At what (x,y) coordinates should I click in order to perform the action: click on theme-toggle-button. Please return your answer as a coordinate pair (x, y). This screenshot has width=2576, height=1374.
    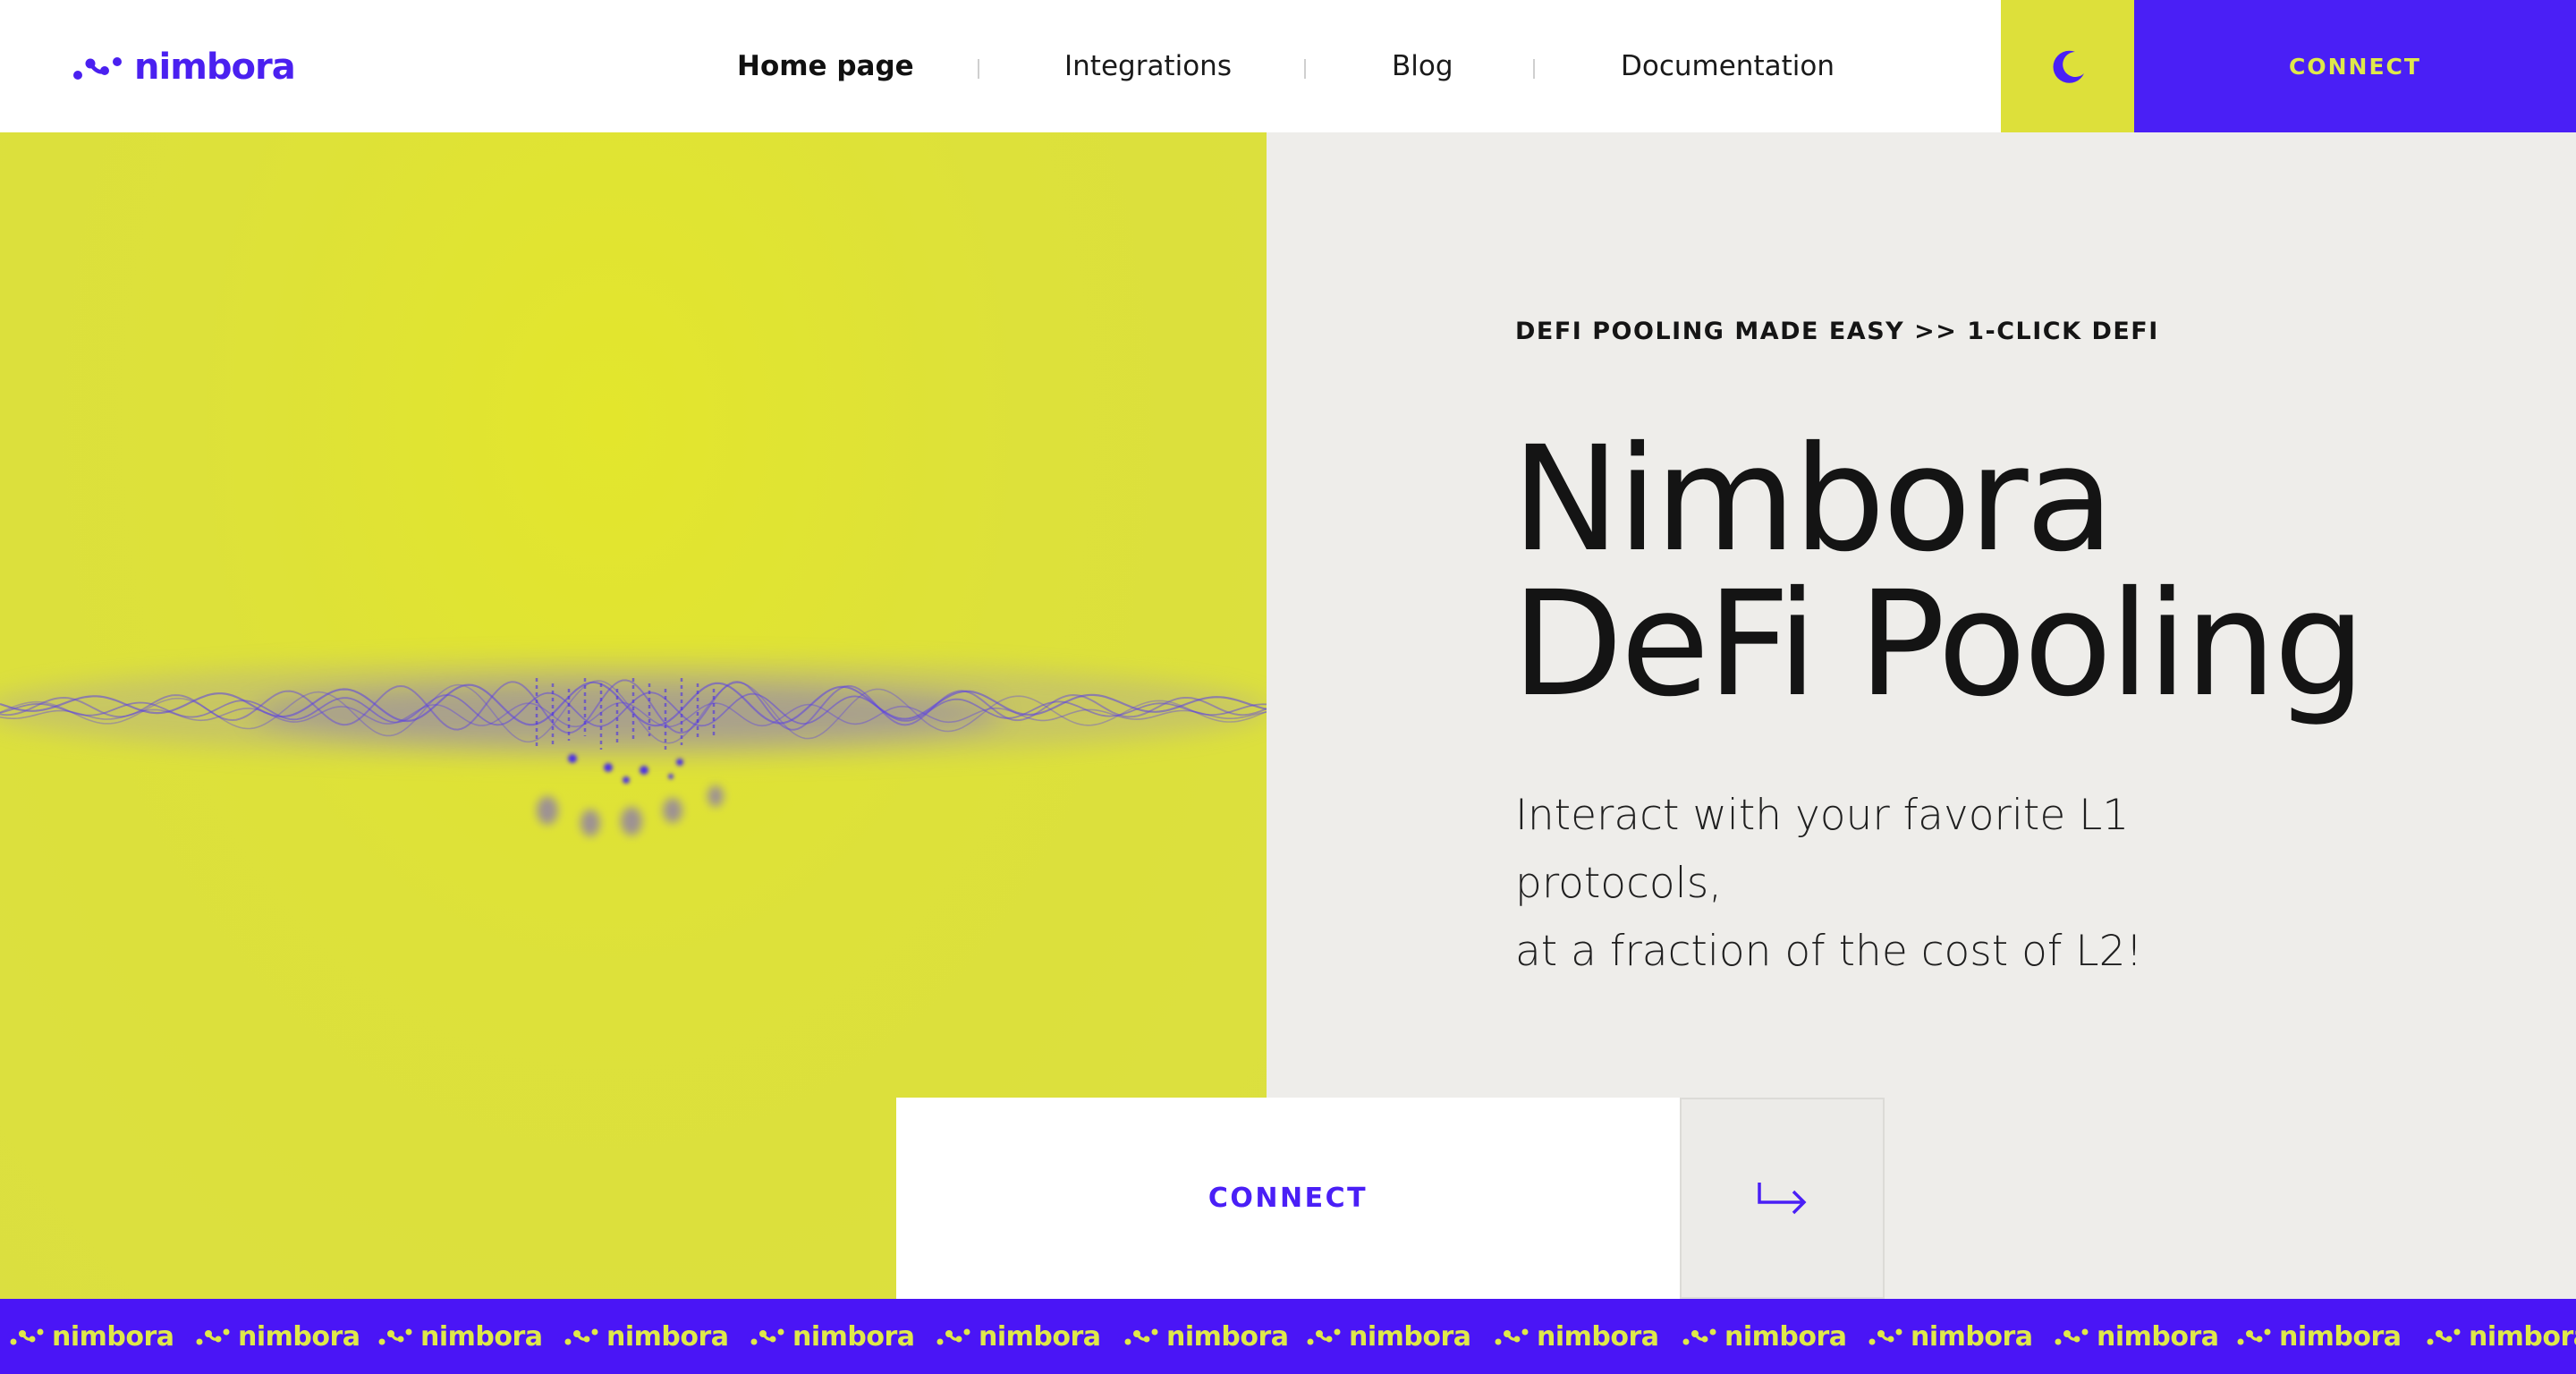
    Looking at the image, I should click on (2067, 66).